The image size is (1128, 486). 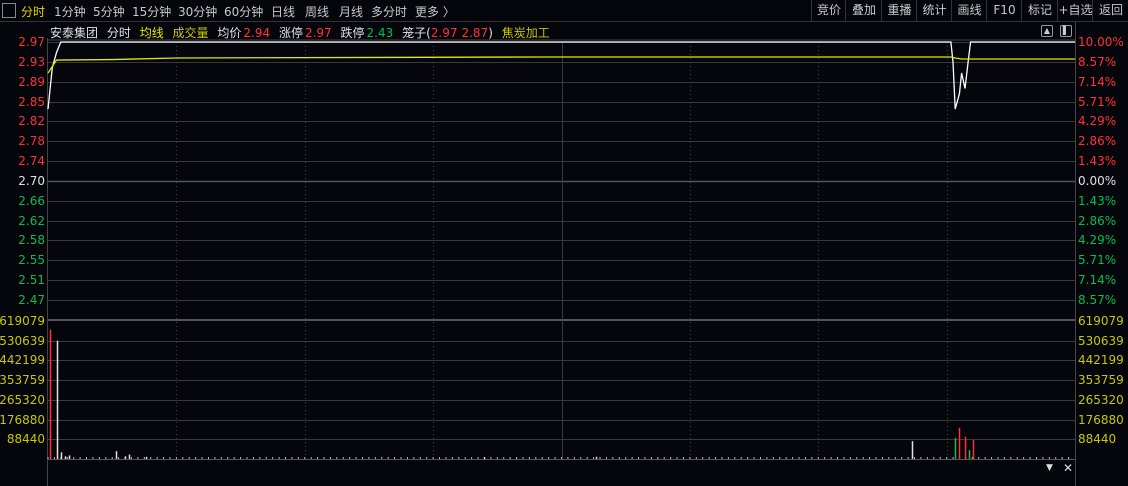 What do you see at coordinates (31, 260) in the screenshot?
I see `price-tick-label: 2.55` at bounding box center [31, 260].